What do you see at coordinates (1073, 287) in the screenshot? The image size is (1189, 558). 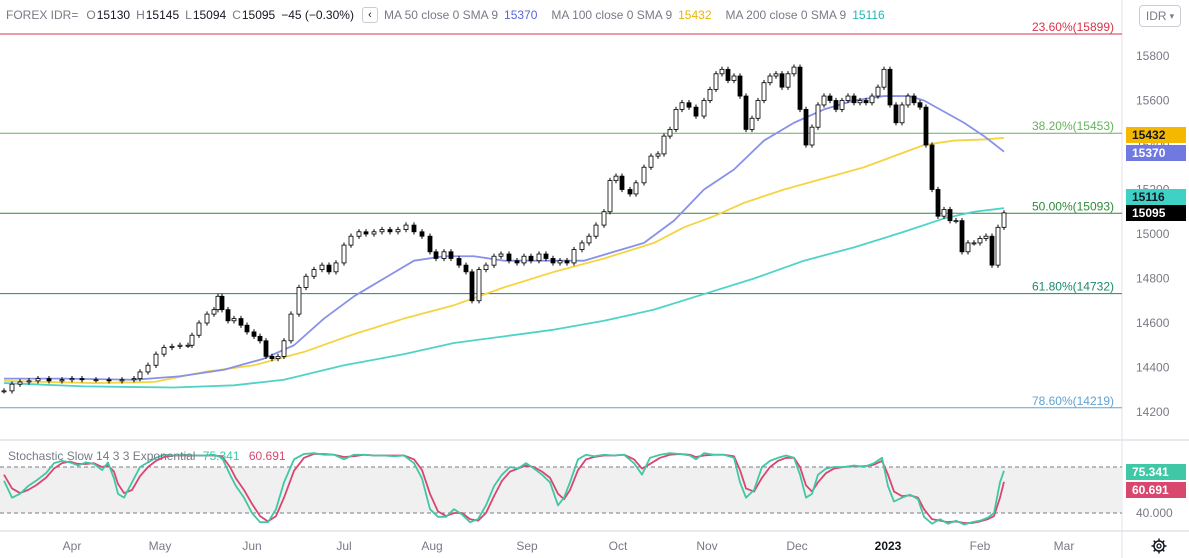 I see `fib-label: 61.80%(14732)` at bounding box center [1073, 287].